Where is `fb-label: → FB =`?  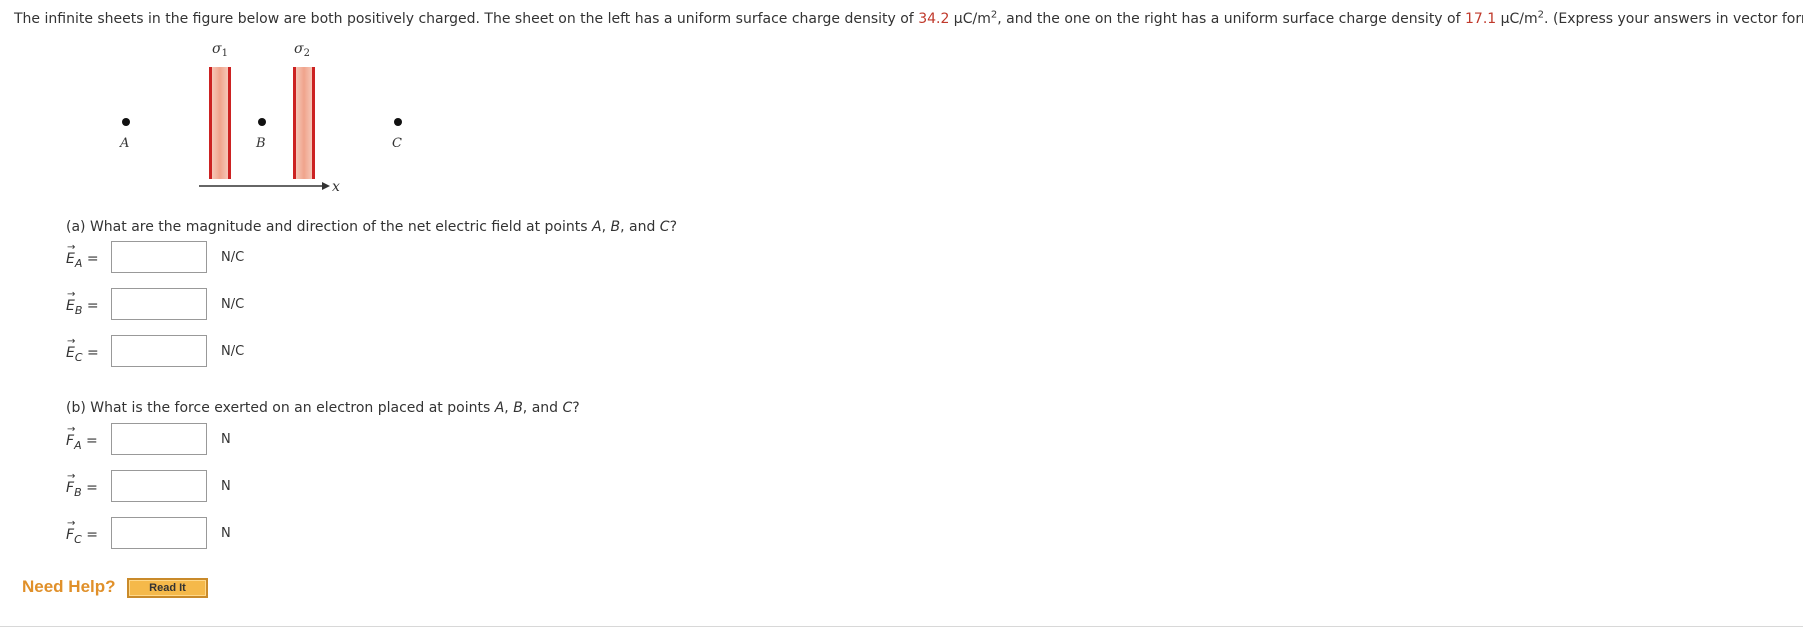
fb-label: → FB = is located at coordinates (82, 485).